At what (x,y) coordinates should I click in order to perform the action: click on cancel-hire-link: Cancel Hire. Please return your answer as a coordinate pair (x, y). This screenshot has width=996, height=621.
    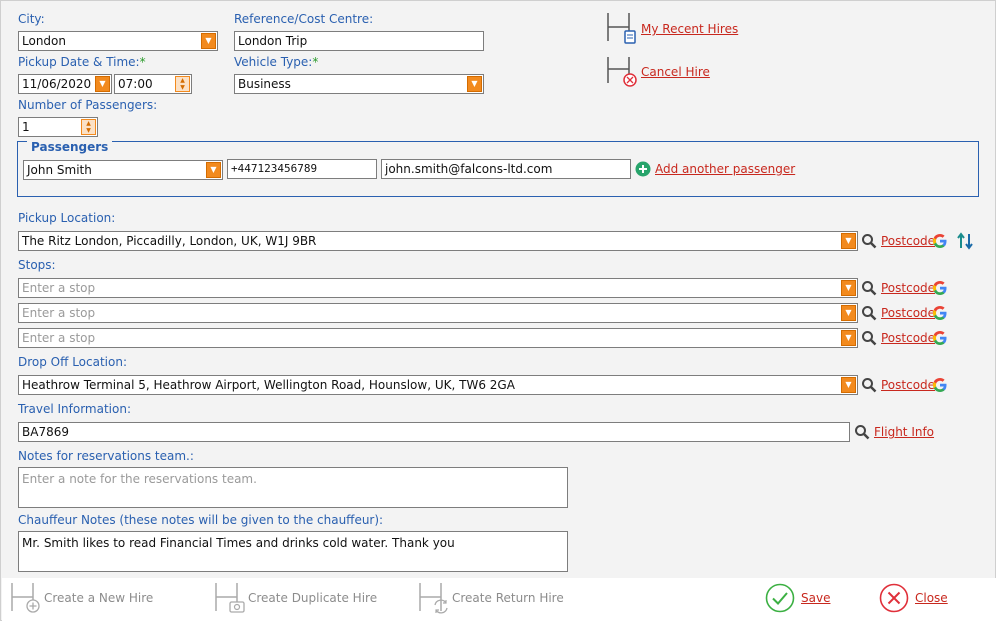
    Looking at the image, I should click on (675, 72).